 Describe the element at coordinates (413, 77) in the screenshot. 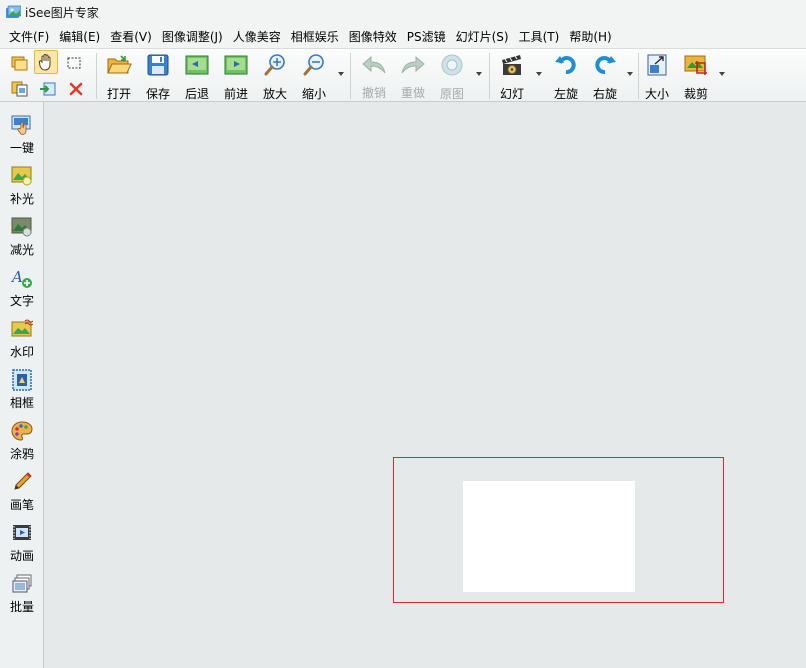

I see `redo-button: 重做` at that location.